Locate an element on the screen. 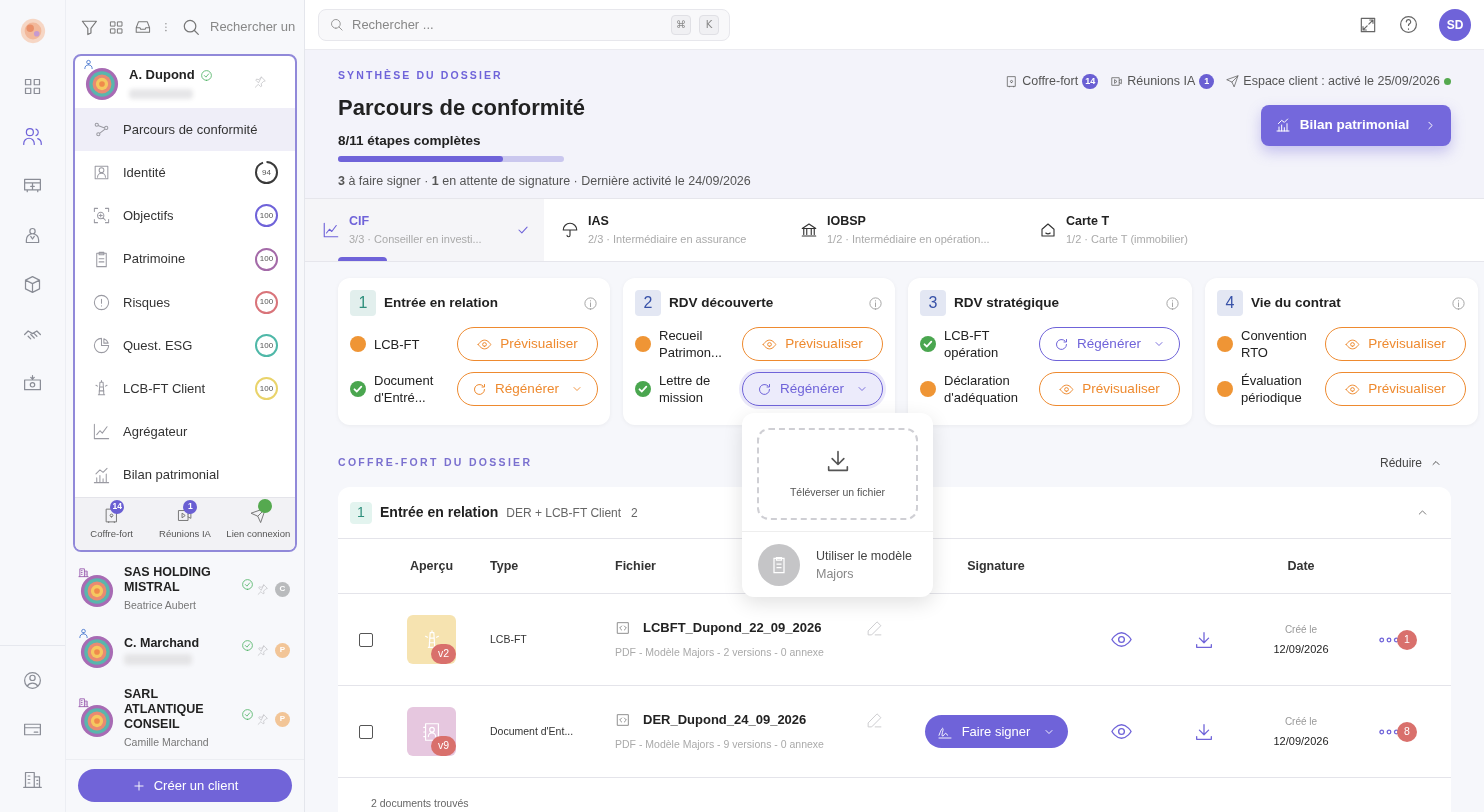 The width and height of the screenshot is (1484, 812). inbox-icon is located at coordinates (142, 27).